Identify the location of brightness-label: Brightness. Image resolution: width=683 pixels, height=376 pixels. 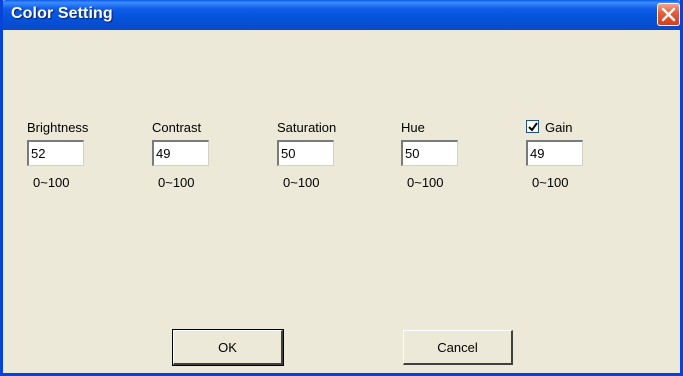
(58, 127).